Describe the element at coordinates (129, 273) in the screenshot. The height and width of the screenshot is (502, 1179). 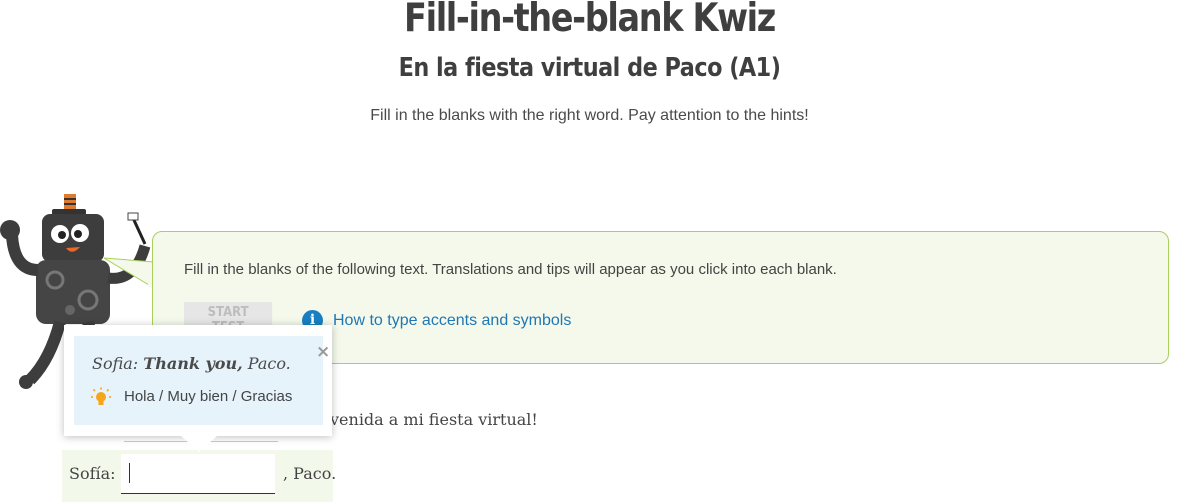
I see `speech-bubble-tail` at that location.